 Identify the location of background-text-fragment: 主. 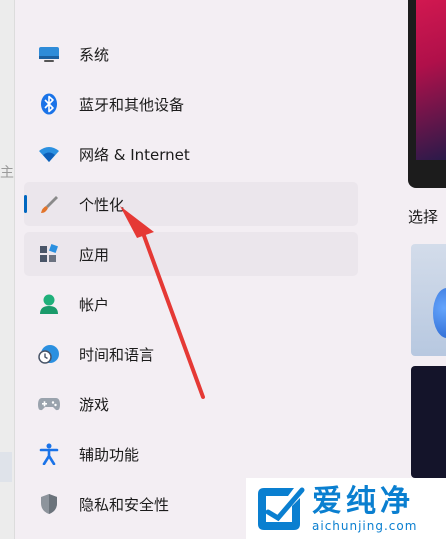
(7, 173).